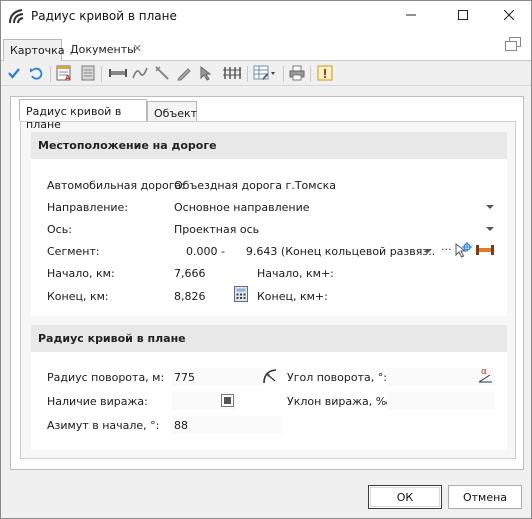 The height and width of the screenshot is (519, 532). What do you see at coordinates (81, 273) in the screenshot?
I see `start-km-label: Начало, км:` at bounding box center [81, 273].